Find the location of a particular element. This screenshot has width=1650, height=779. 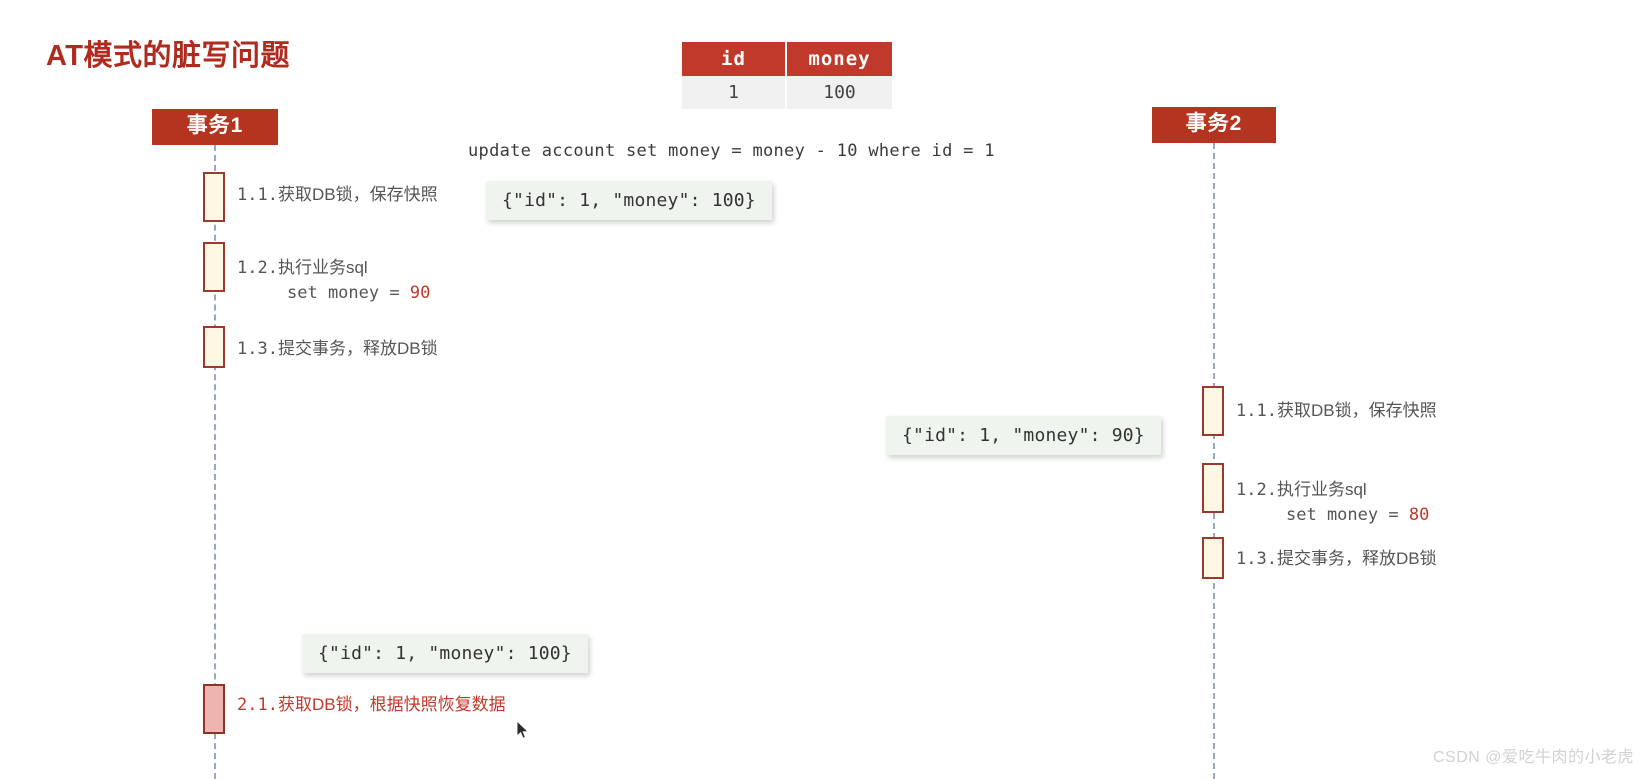

step-text-tx1-rollback: 获取DB锁，根据快照恢复数据 is located at coordinates (391, 704).